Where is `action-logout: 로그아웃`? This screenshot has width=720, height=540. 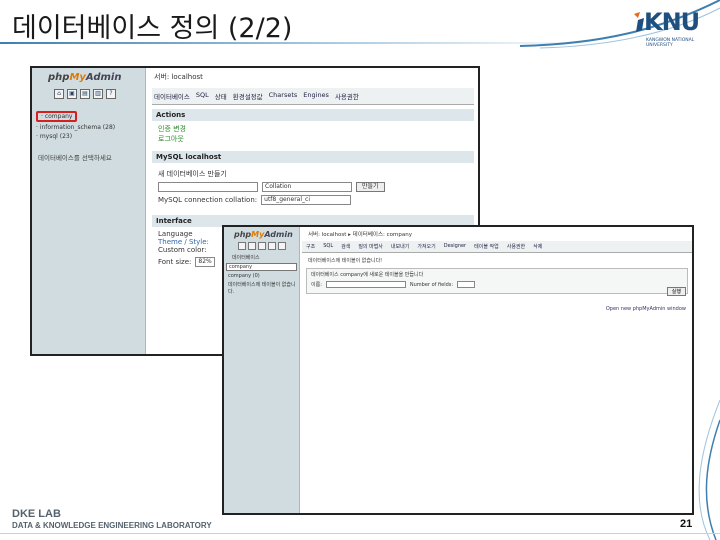
action-logout: 로그아웃 is located at coordinates (313, 139).